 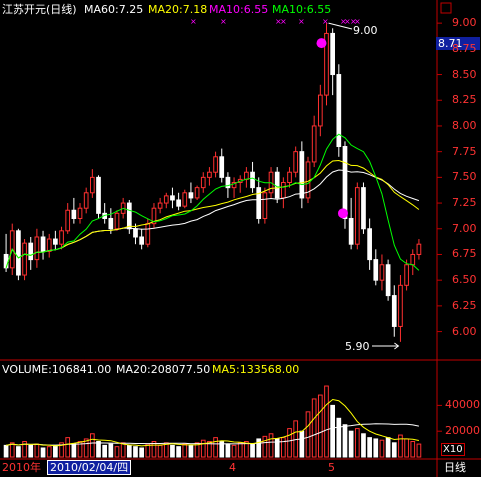 What do you see at coordinates (464, 125) in the screenshot?
I see `price-tick-label: 8.00` at bounding box center [464, 125].